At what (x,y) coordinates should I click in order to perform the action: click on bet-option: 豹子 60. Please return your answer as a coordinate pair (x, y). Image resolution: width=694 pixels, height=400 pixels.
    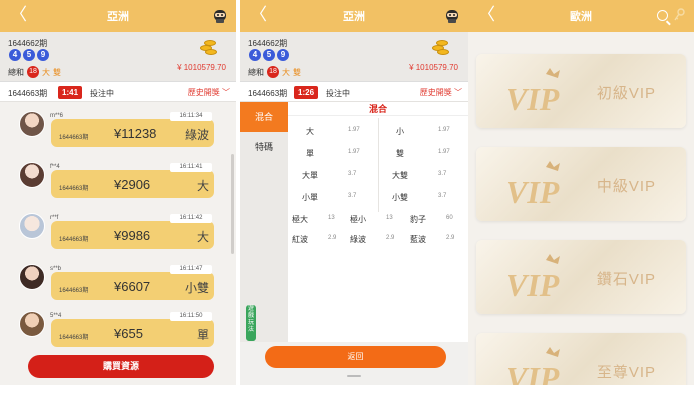
    Looking at the image, I should click on (438, 219).